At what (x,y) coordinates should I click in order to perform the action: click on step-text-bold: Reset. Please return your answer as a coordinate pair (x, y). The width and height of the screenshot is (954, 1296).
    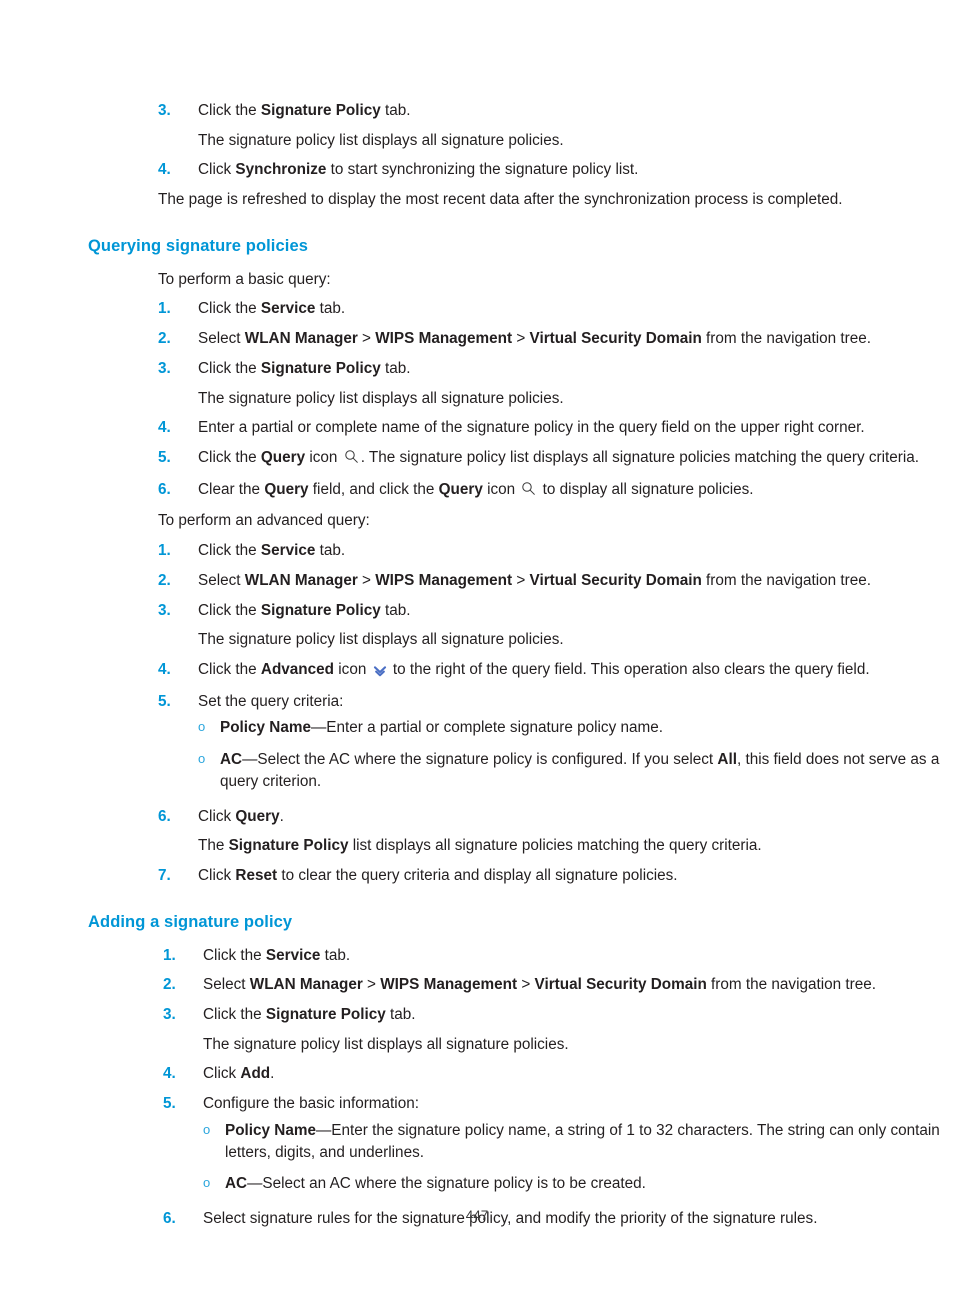
    Looking at the image, I should click on (256, 876).